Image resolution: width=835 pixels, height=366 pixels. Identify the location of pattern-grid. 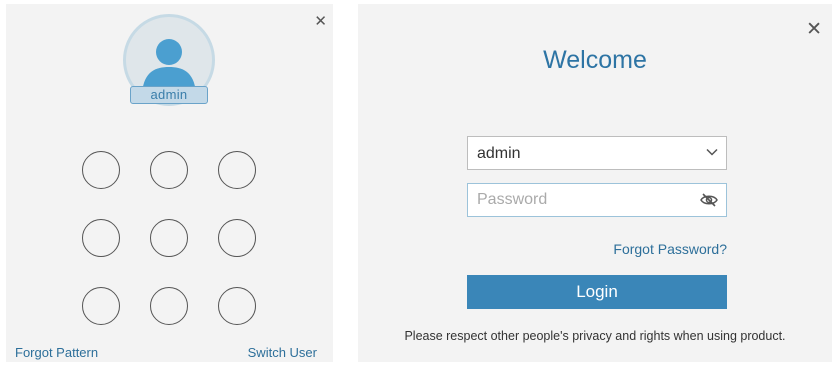
(170, 238).